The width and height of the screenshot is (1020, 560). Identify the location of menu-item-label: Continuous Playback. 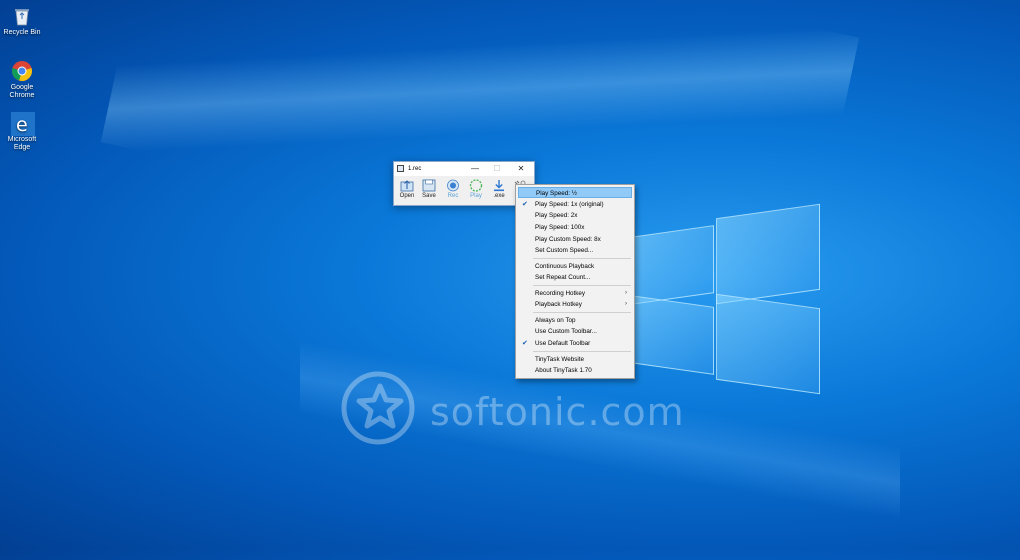
(565, 266).